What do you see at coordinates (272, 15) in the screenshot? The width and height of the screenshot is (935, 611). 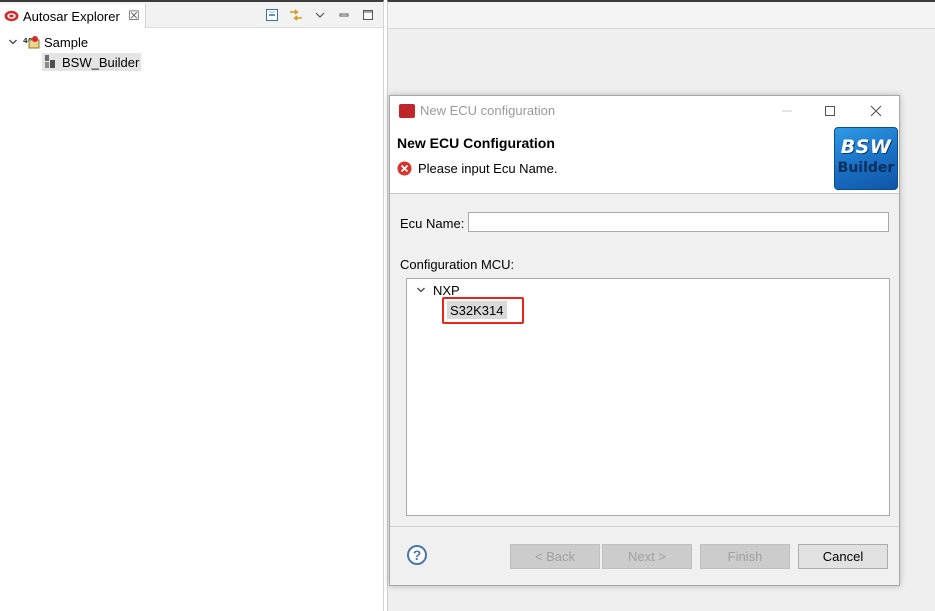 I see `collapse-all-icon` at bounding box center [272, 15].